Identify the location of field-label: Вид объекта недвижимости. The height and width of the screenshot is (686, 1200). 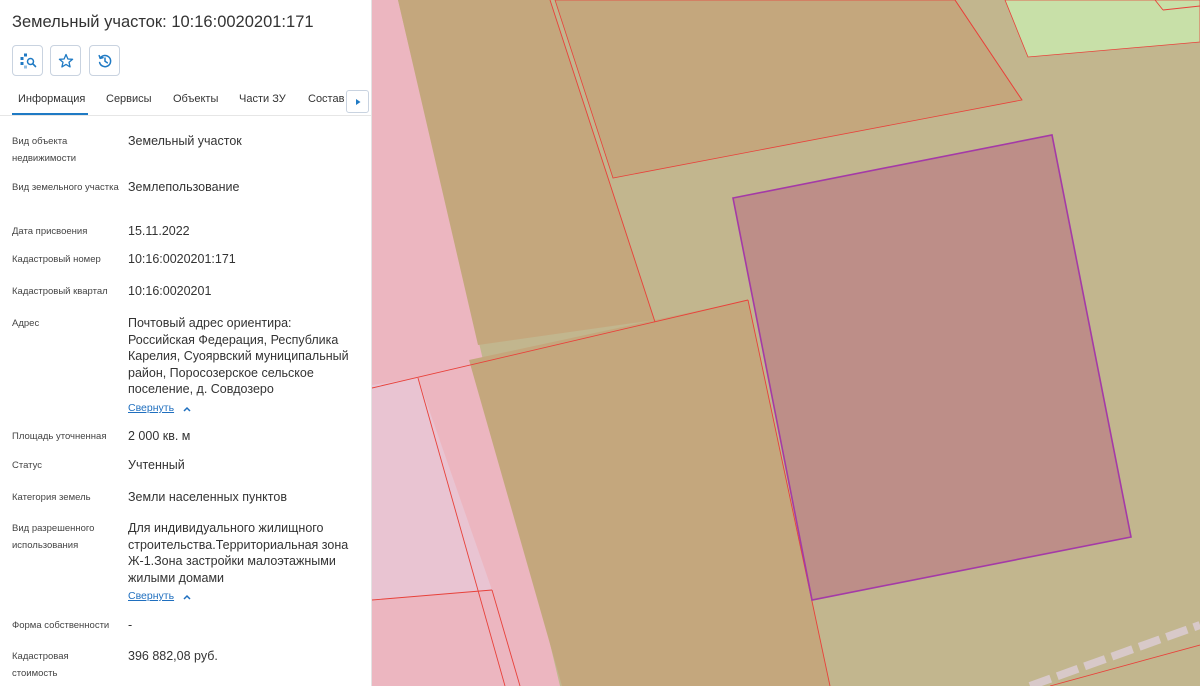
(44, 150).